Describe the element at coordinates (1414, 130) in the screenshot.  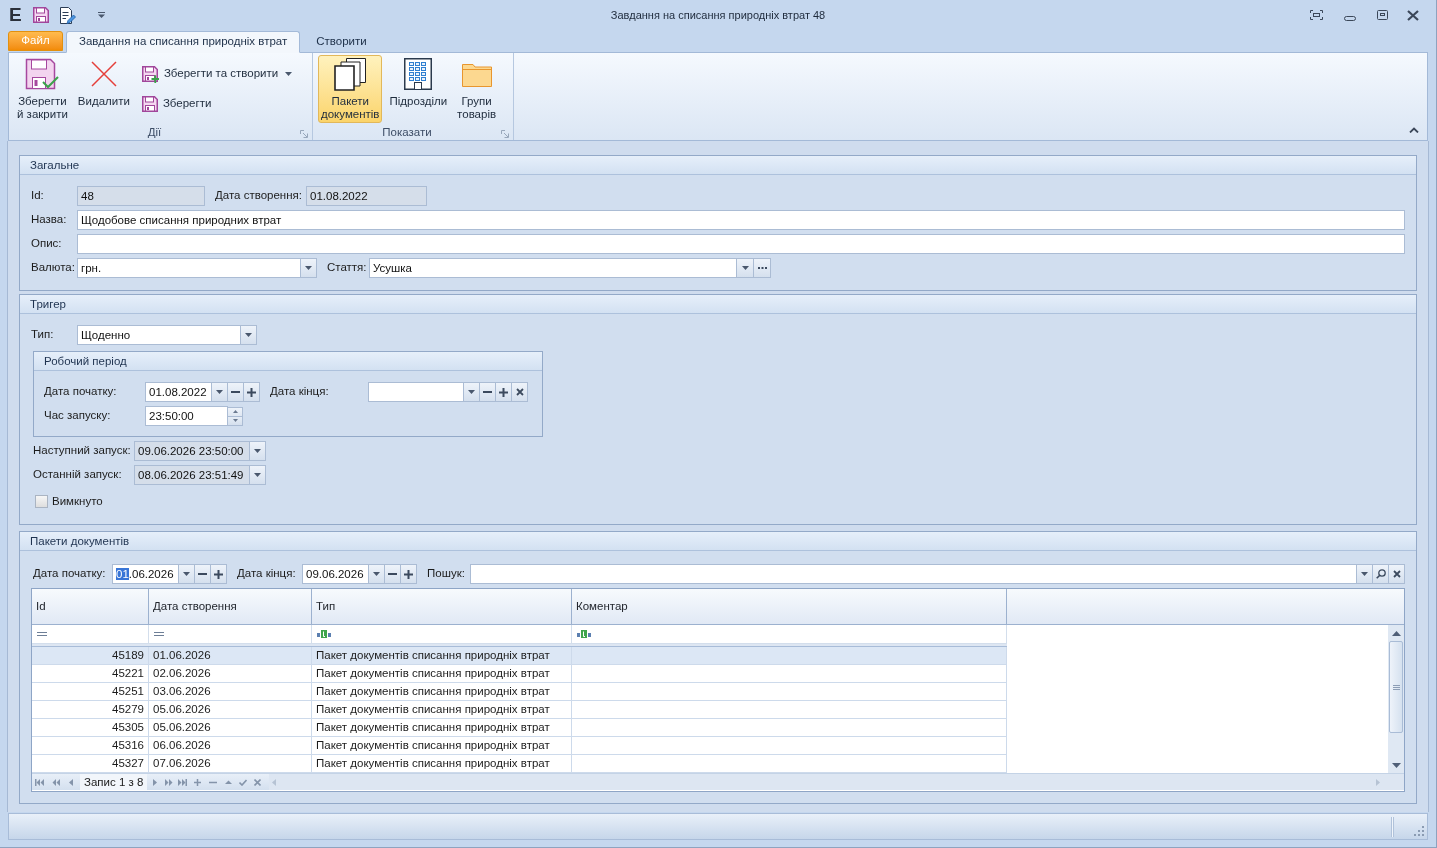
I see `chevron-up-icon` at that location.